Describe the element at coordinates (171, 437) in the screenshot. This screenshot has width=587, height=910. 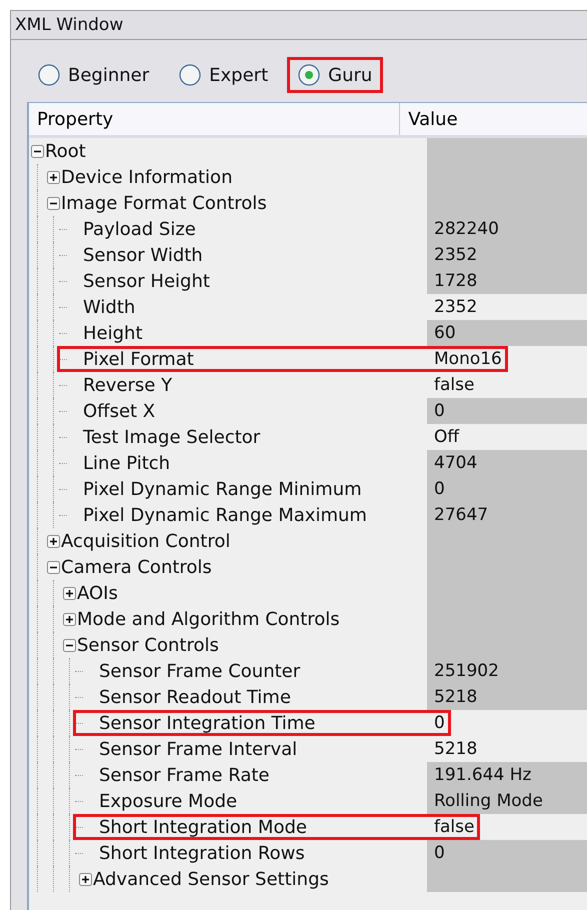
I see `property-name: Test Image Selector` at that location.